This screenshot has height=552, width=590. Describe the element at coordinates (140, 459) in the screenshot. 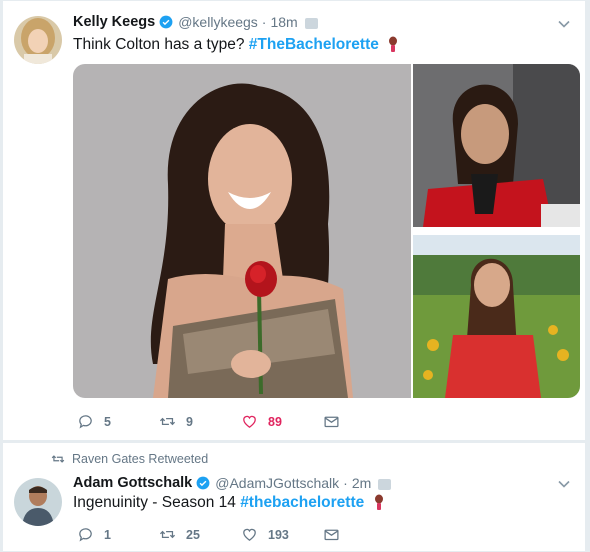

I see `retweet-context-text: Raven Gates Retweeted` at that location.